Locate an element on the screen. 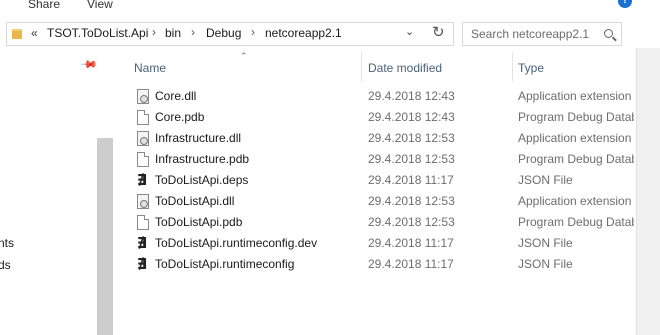 The image size is (660, 335). breadcrumb-debug: Debug is located at coordinates (223, 33).